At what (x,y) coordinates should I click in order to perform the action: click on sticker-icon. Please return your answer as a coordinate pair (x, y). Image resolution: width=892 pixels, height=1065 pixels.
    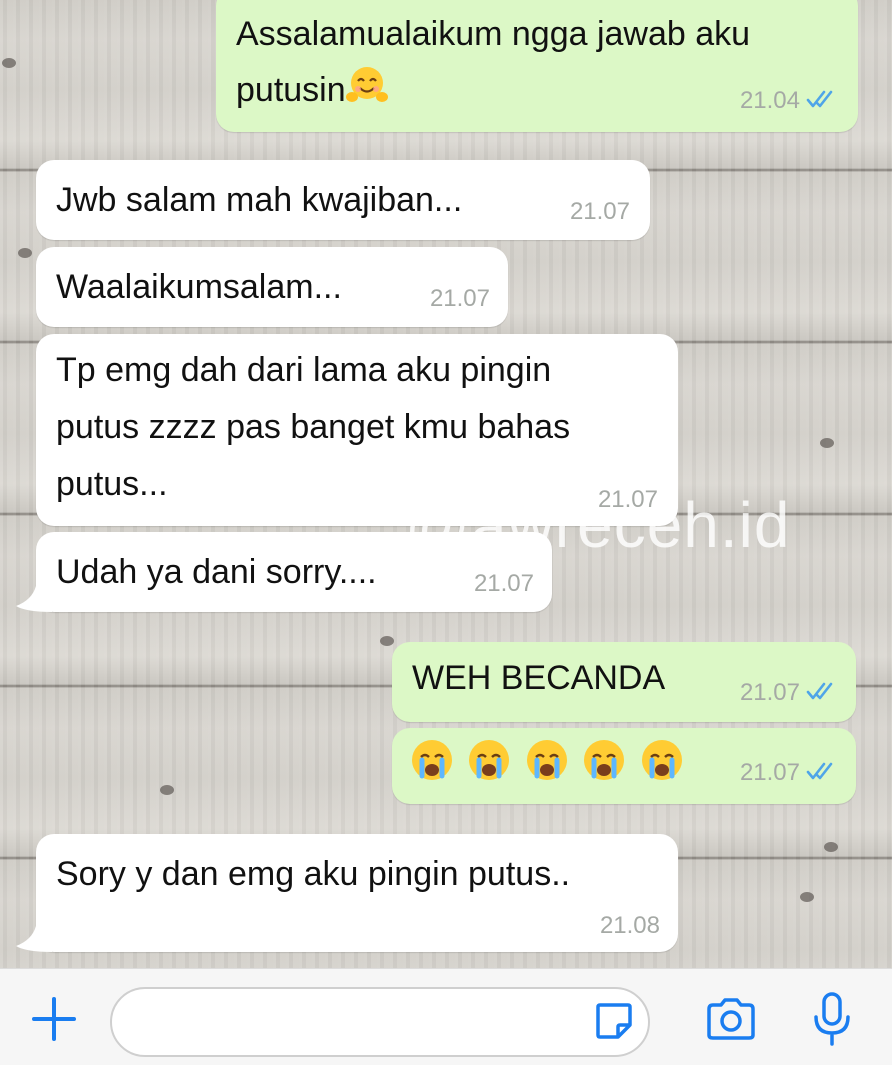
    Looking at the image, I should click on (614, 1021).